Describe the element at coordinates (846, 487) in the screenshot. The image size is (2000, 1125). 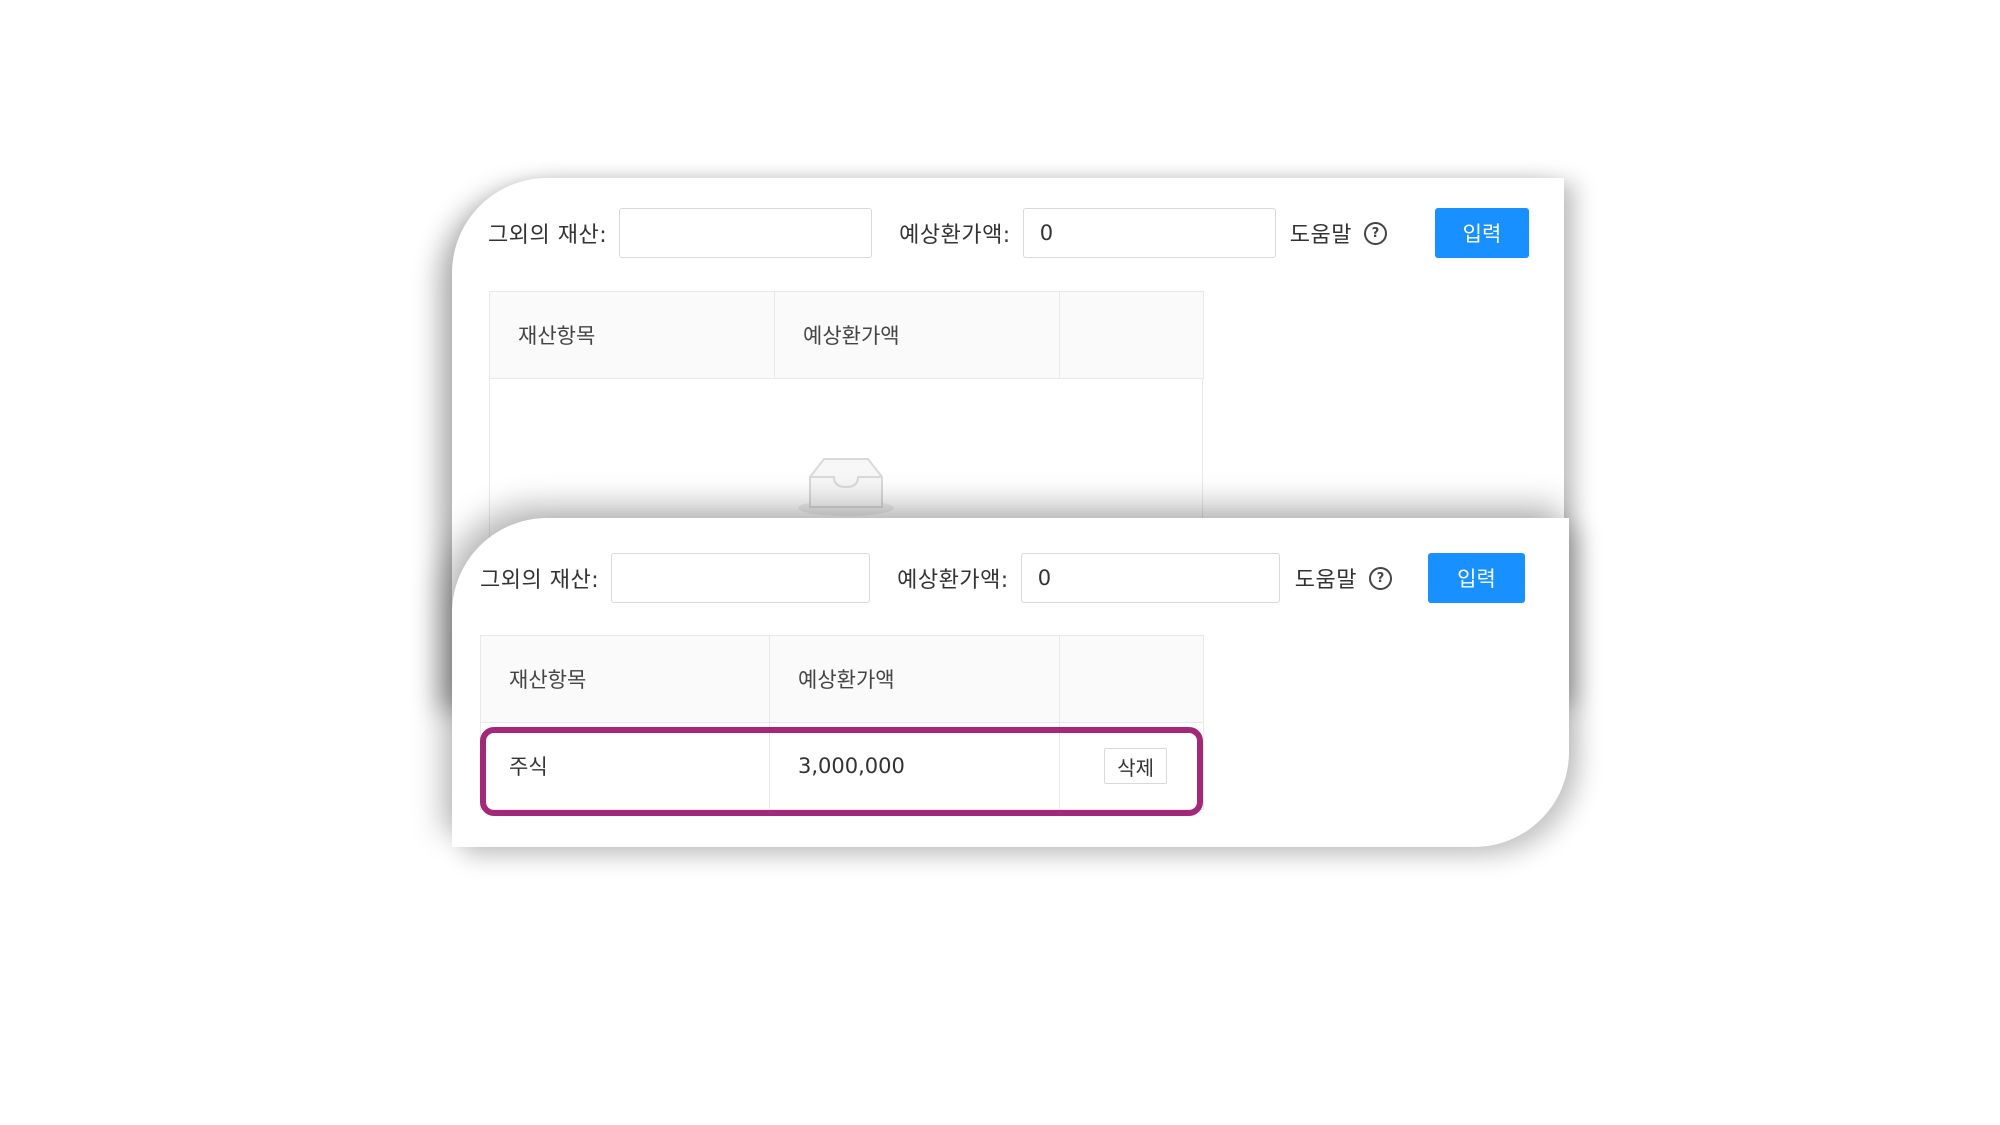
I see `empty-inbox-icon` at that location.